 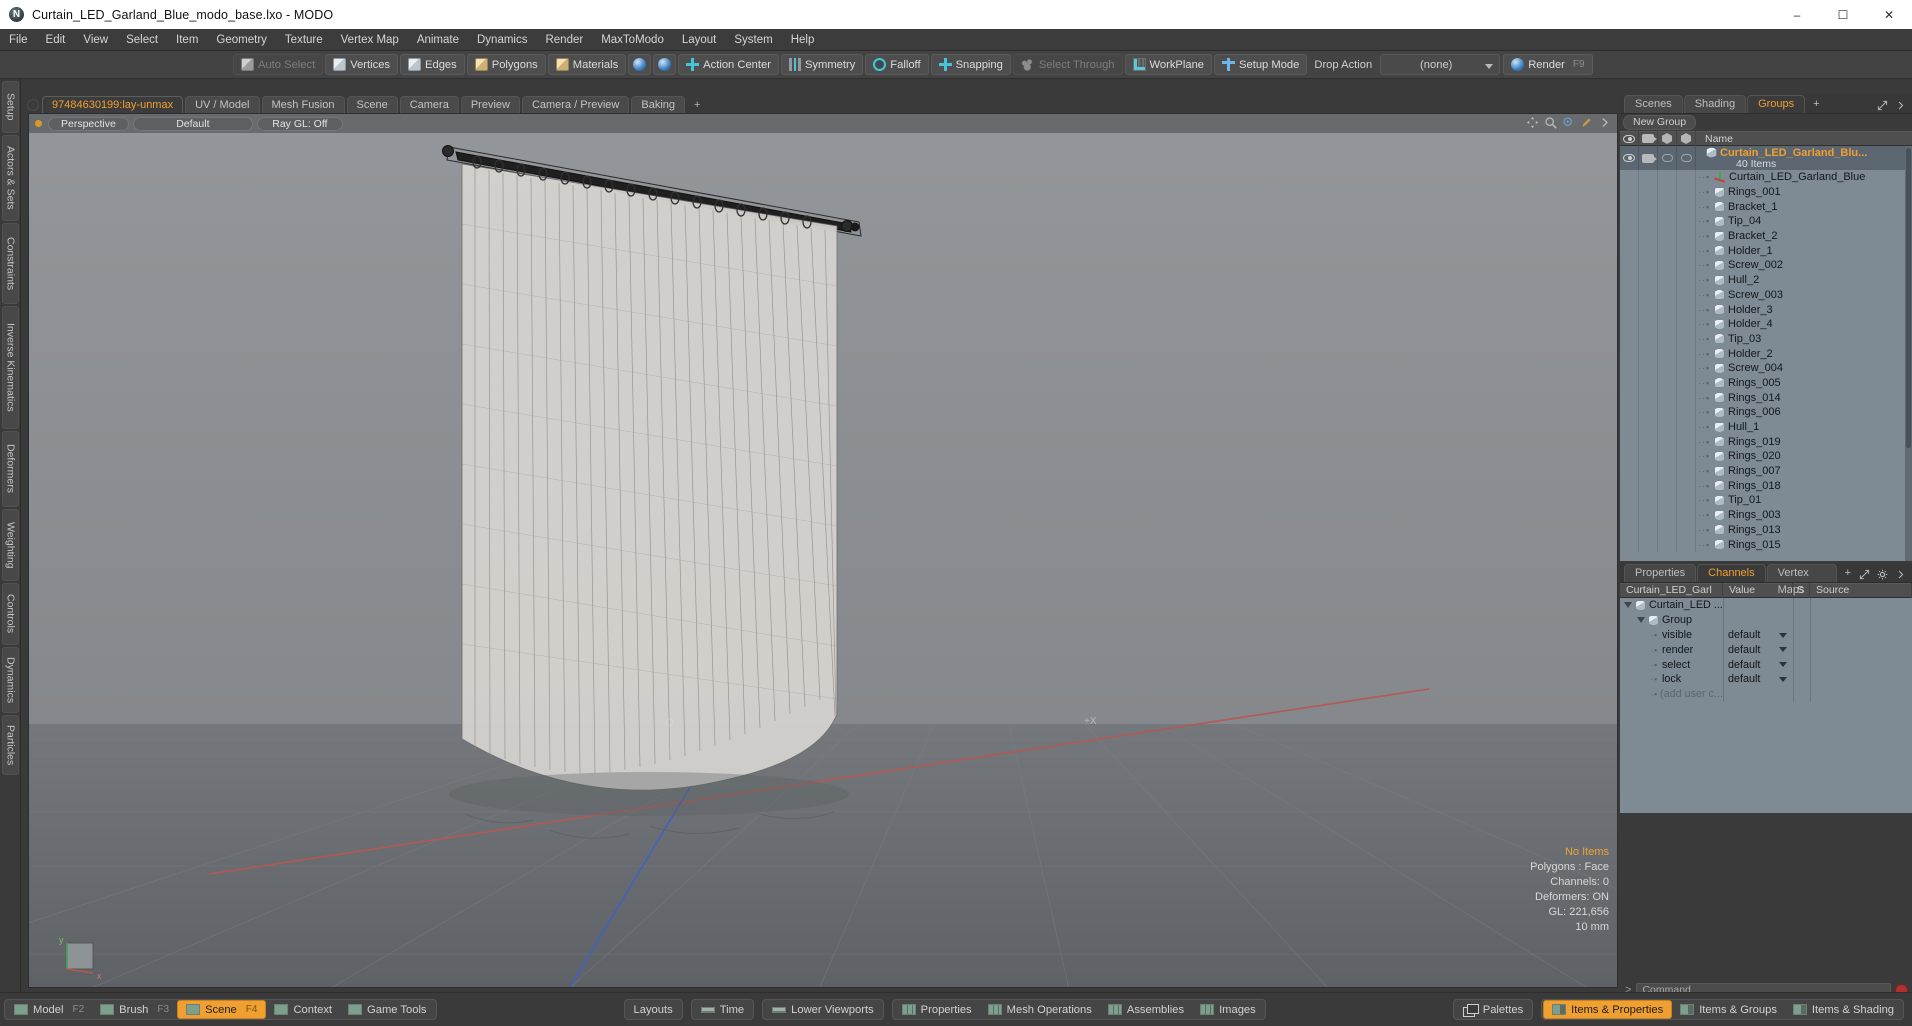 I want to click on shading-dropdown: Default, so click(x=192, y=123).